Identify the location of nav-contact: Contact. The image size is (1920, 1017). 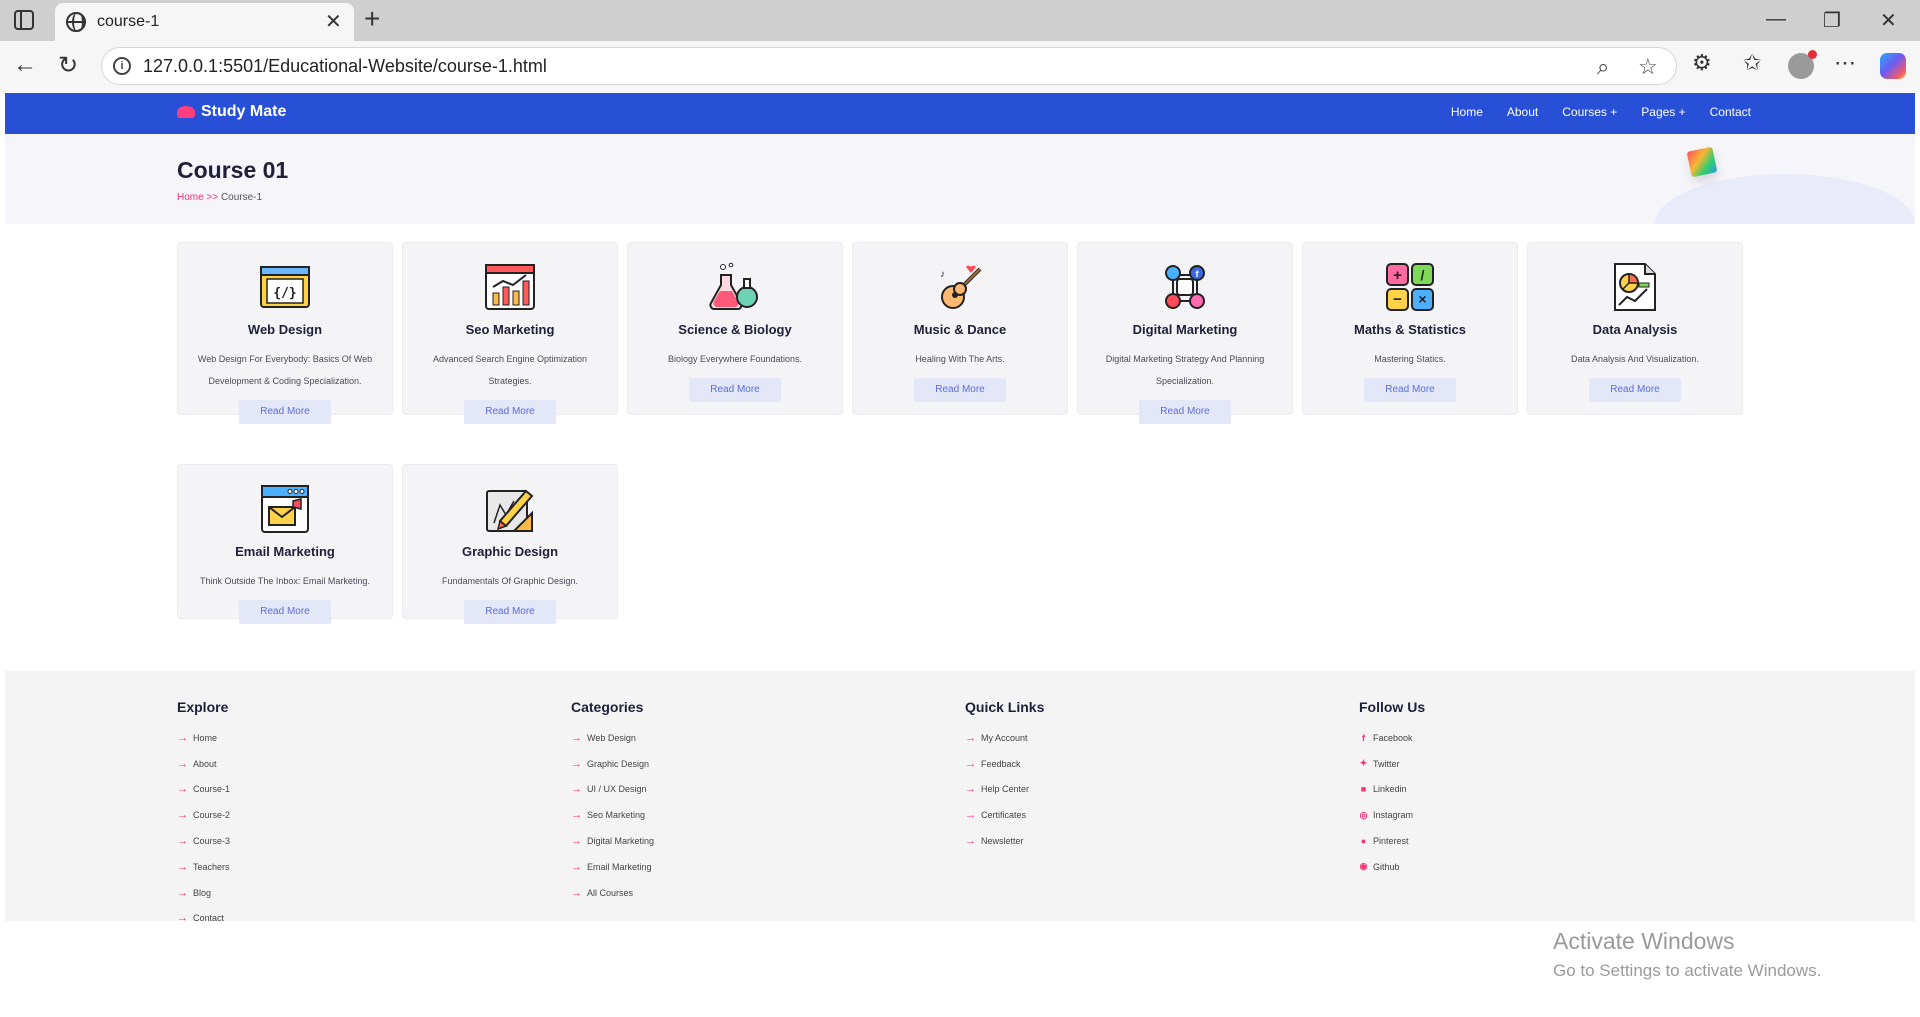
(1730, 112).